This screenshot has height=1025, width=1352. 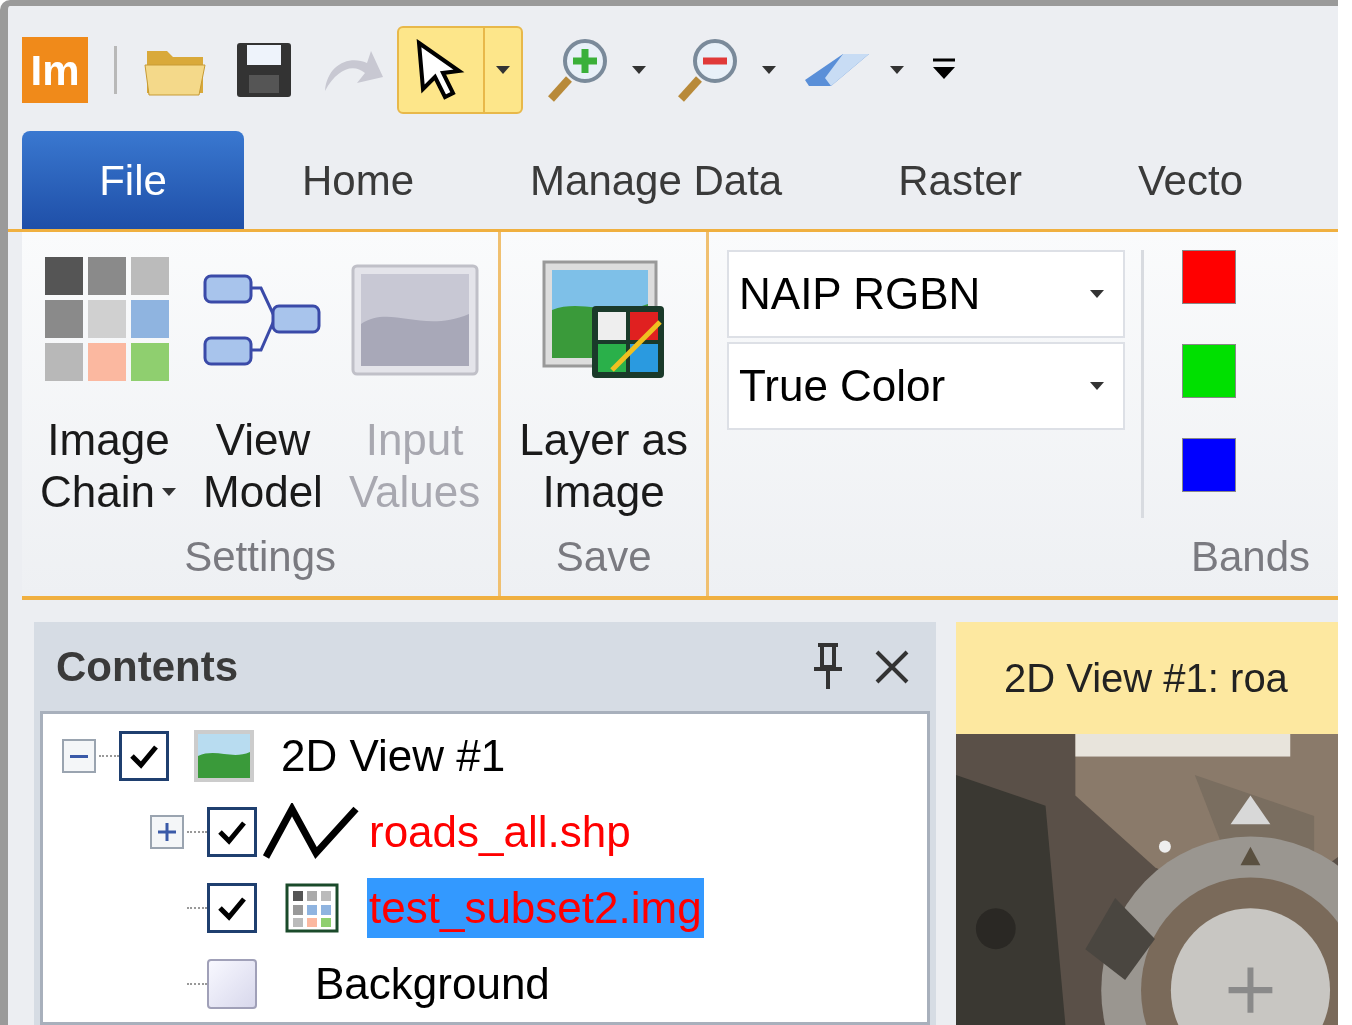 I want to click on view-title: 2D View #1: roa, so click(x=1146, y=678).